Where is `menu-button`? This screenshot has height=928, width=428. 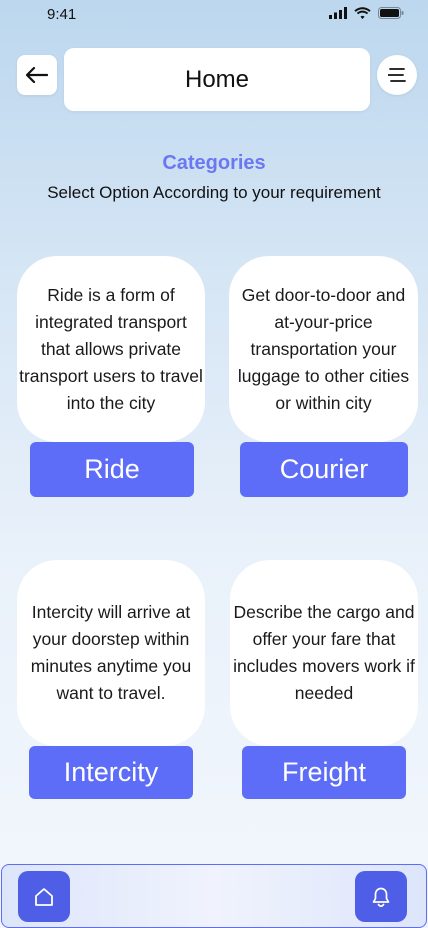 menu-button is located at coordinates (397, 75).